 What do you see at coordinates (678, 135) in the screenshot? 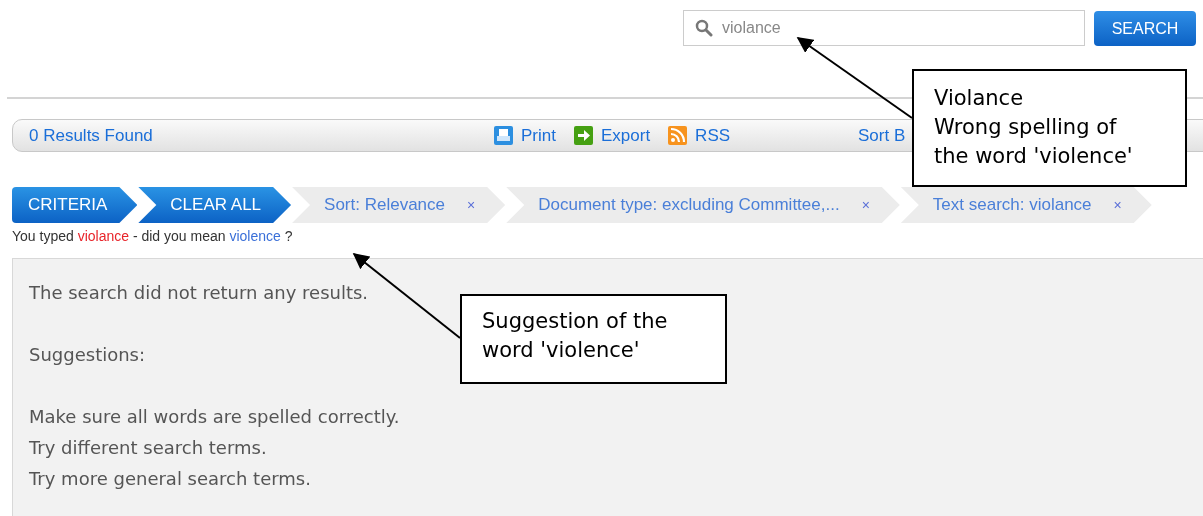
I see `rss-icon` at bounding box center [678, 135].